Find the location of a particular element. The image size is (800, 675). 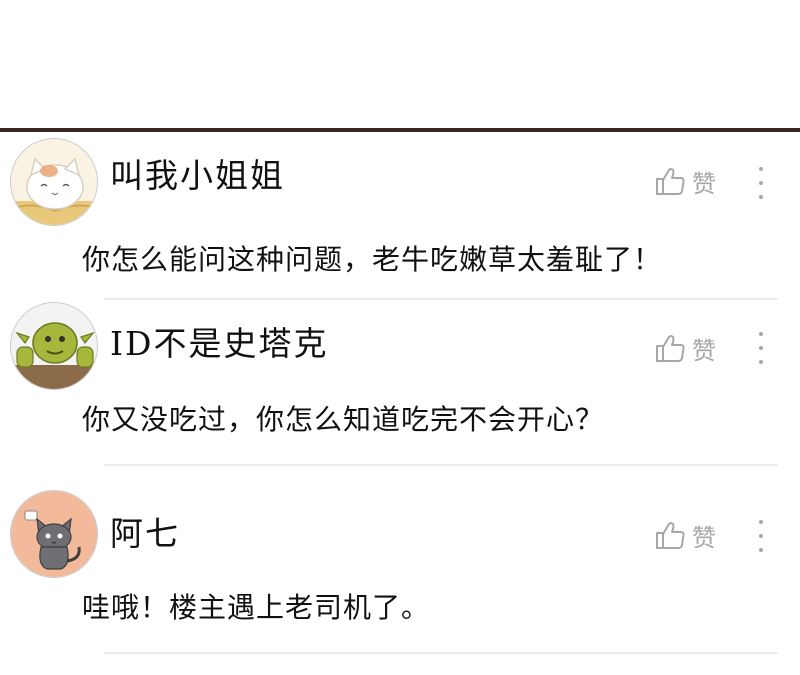

comment-text: 哇哦！楼主遇上老司机了。 is located at coordinates (256, 607).